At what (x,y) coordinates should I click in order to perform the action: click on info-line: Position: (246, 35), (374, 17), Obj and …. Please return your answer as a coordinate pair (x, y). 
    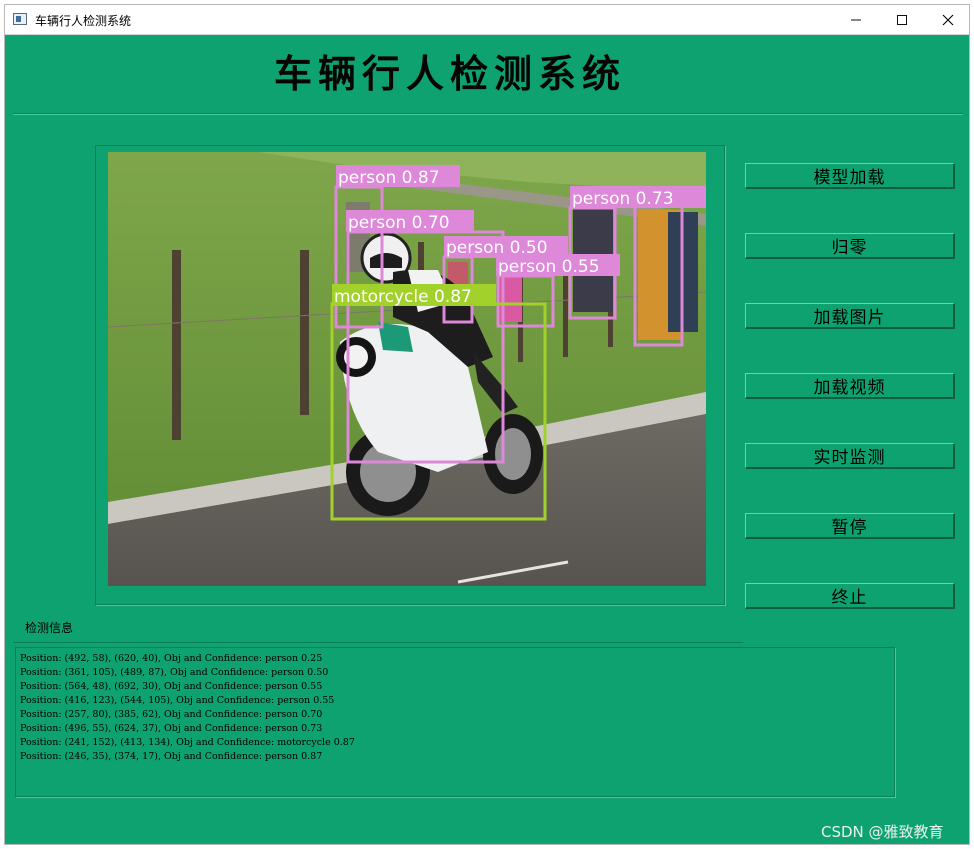
    Looking at the image, I should click on (171, 756).